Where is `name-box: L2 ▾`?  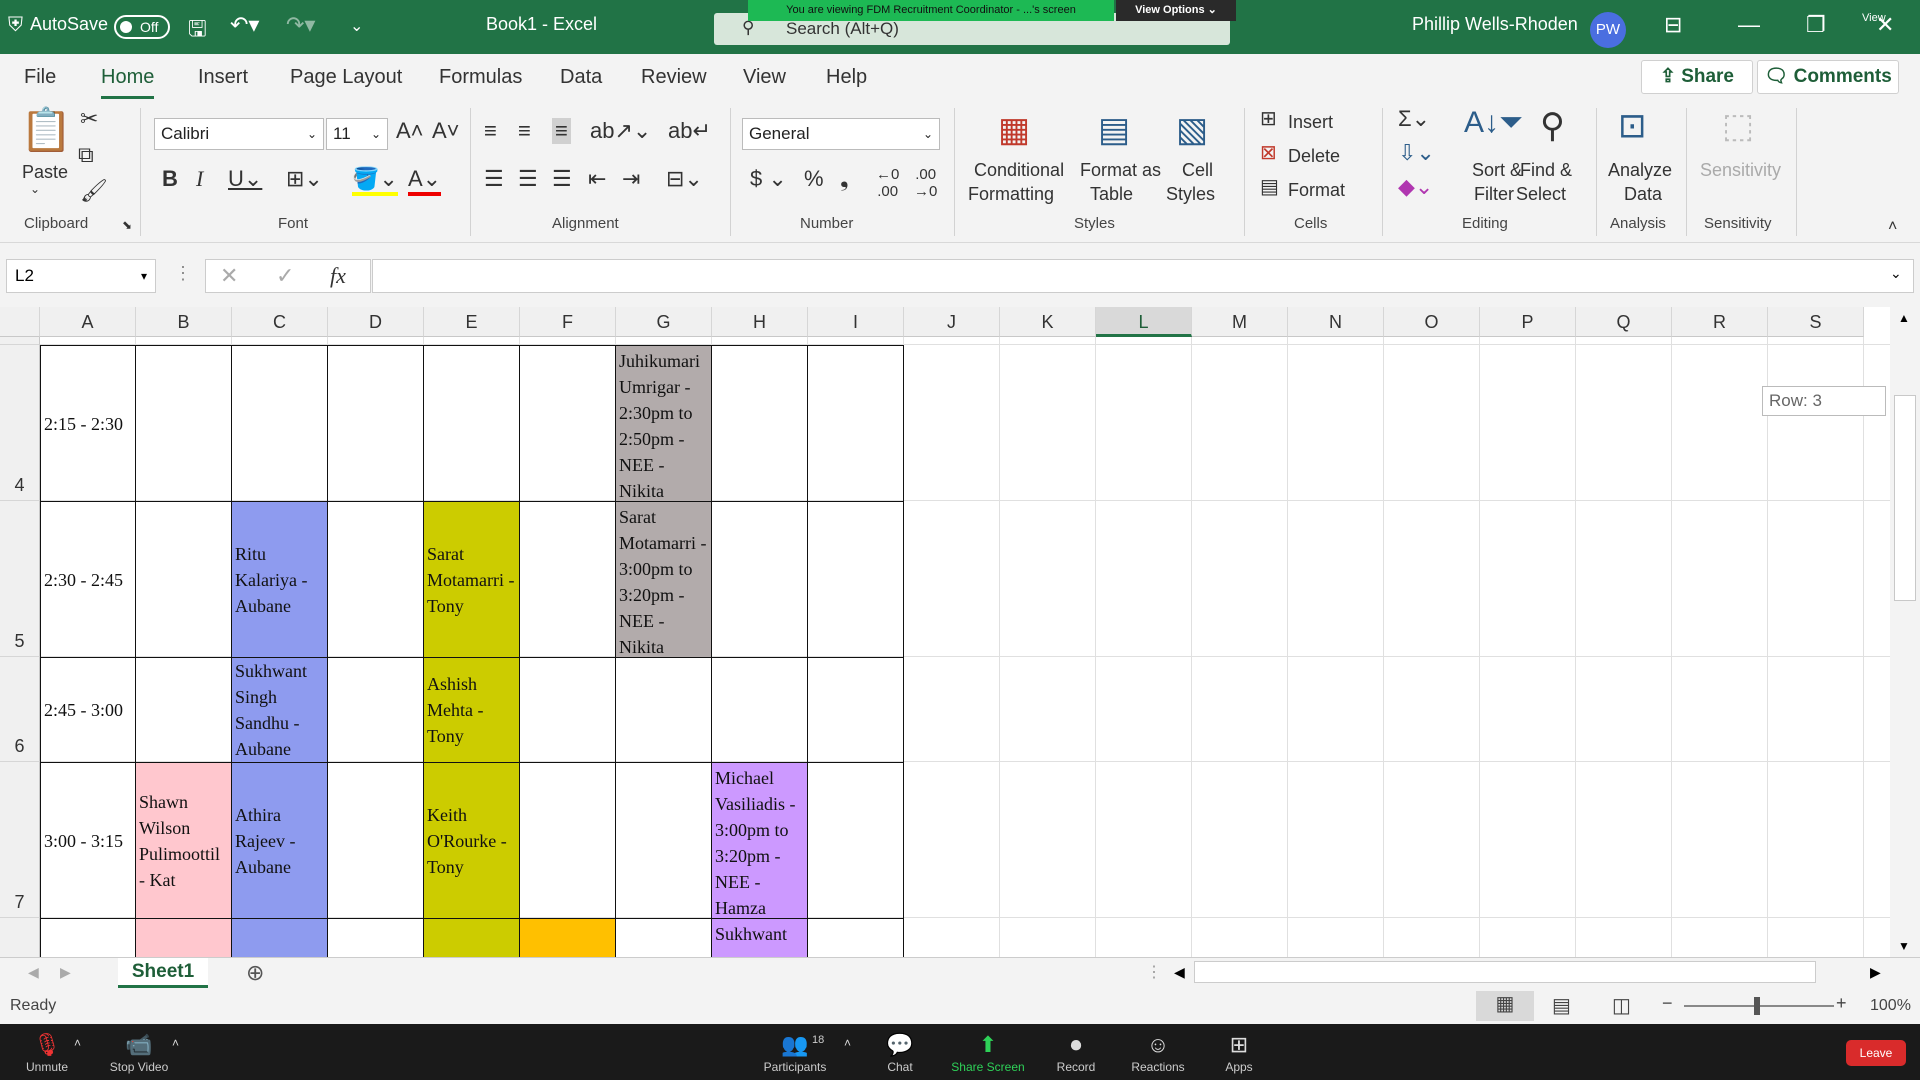 name-box: L2 ▾ is located at coordinates (81, 276).